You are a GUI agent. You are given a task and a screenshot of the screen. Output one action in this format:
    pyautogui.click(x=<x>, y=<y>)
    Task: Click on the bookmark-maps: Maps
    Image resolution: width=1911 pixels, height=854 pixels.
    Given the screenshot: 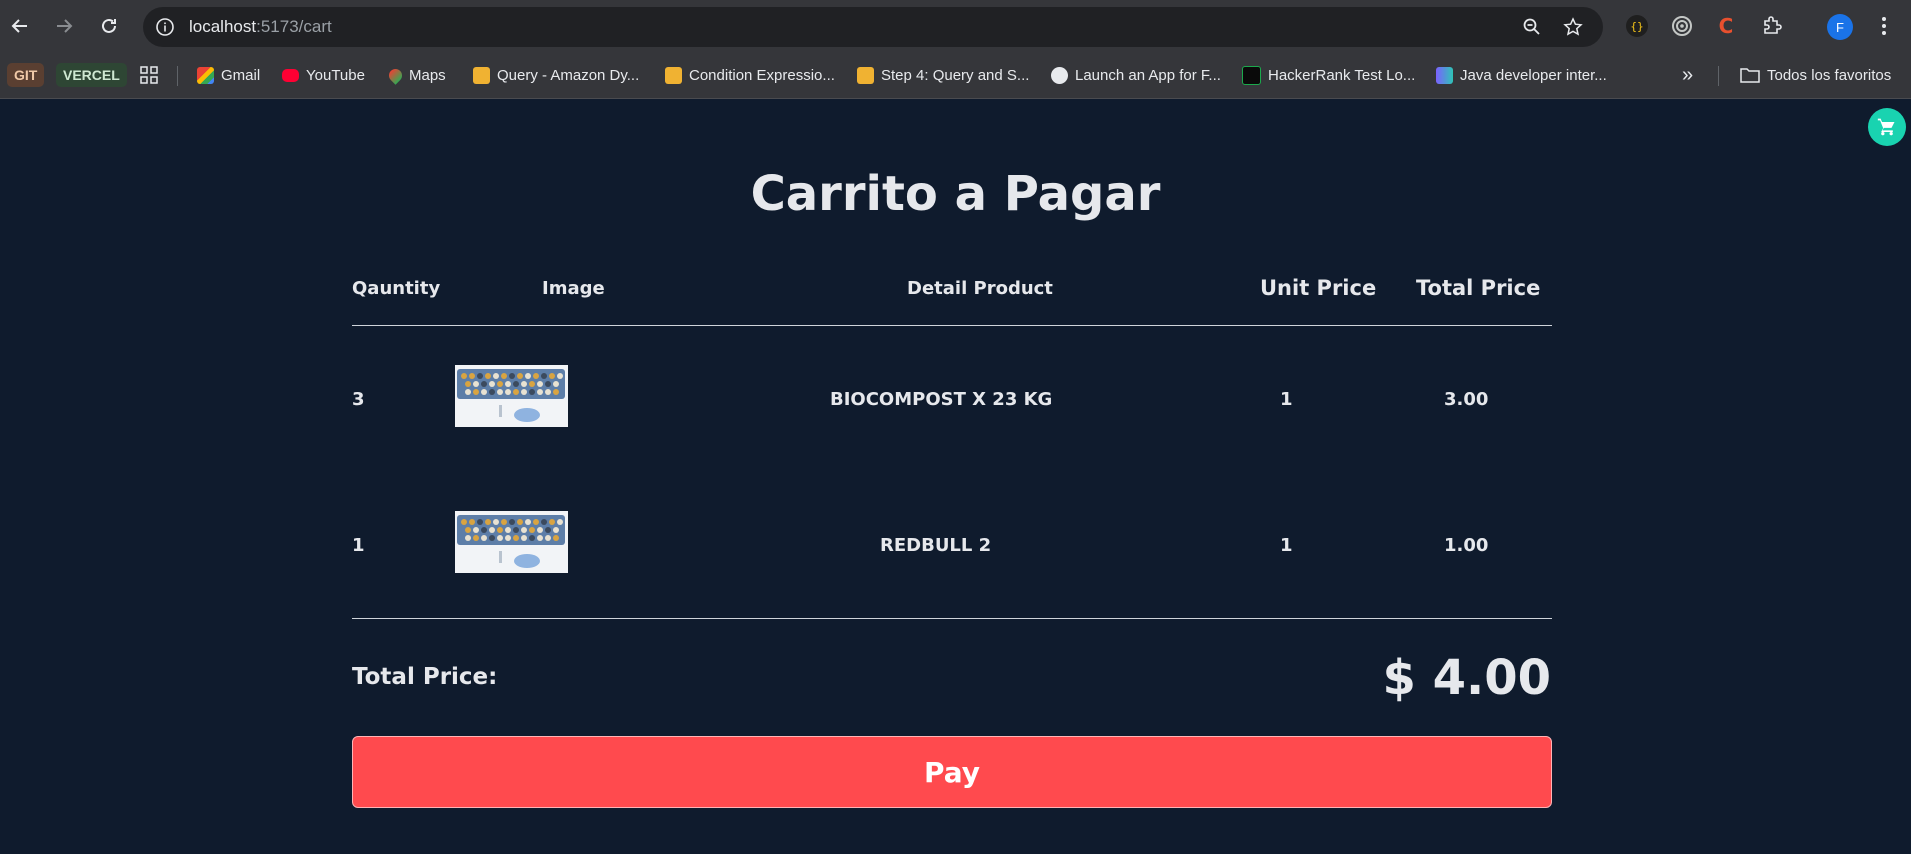 What is the action you would take?
    pyautogui.click(x=416, y=75)
    